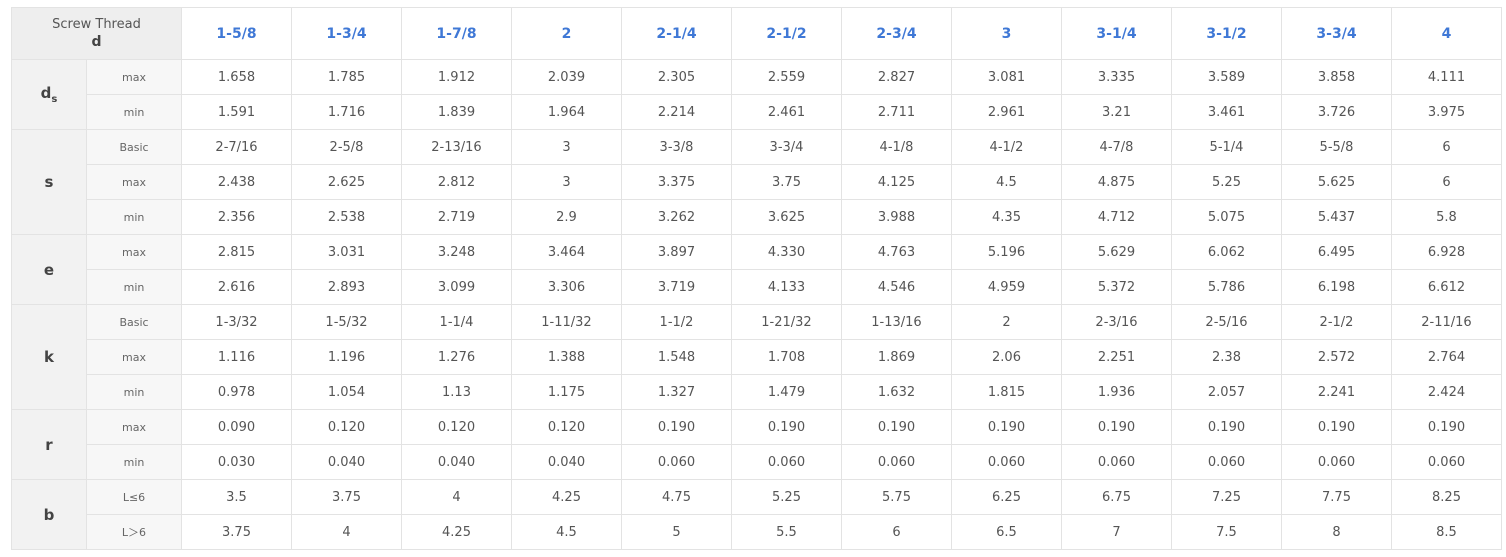 This screenshot has width=1506, height=557. Describe the element at coordinates (456, 33) in the screenshot. I see `size-header: 1-7/8` at that location.